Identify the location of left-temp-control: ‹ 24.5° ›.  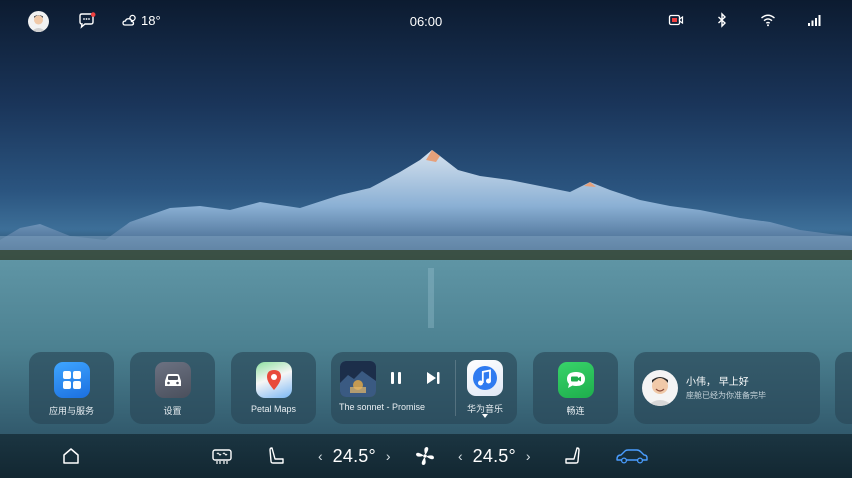
(354, 456).